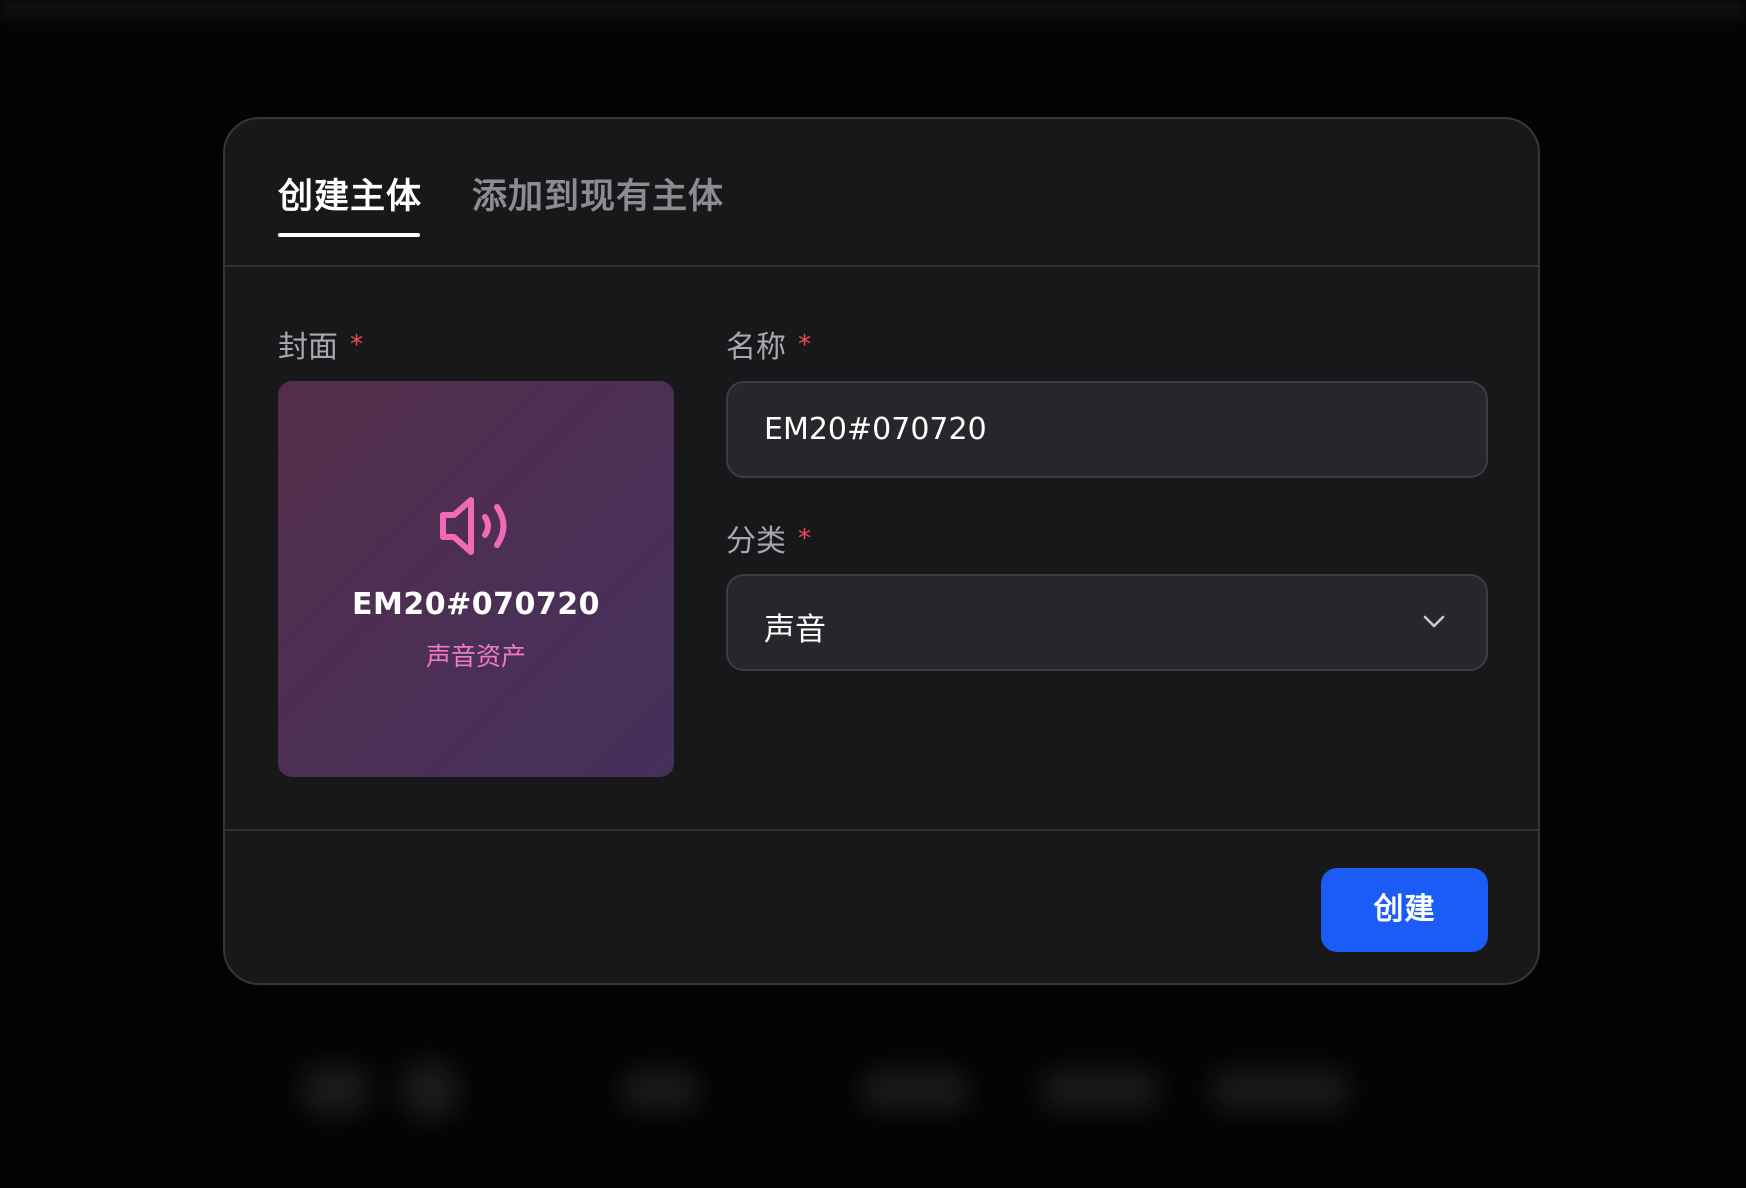  I want to click on footer-divider, so click(881, 830).